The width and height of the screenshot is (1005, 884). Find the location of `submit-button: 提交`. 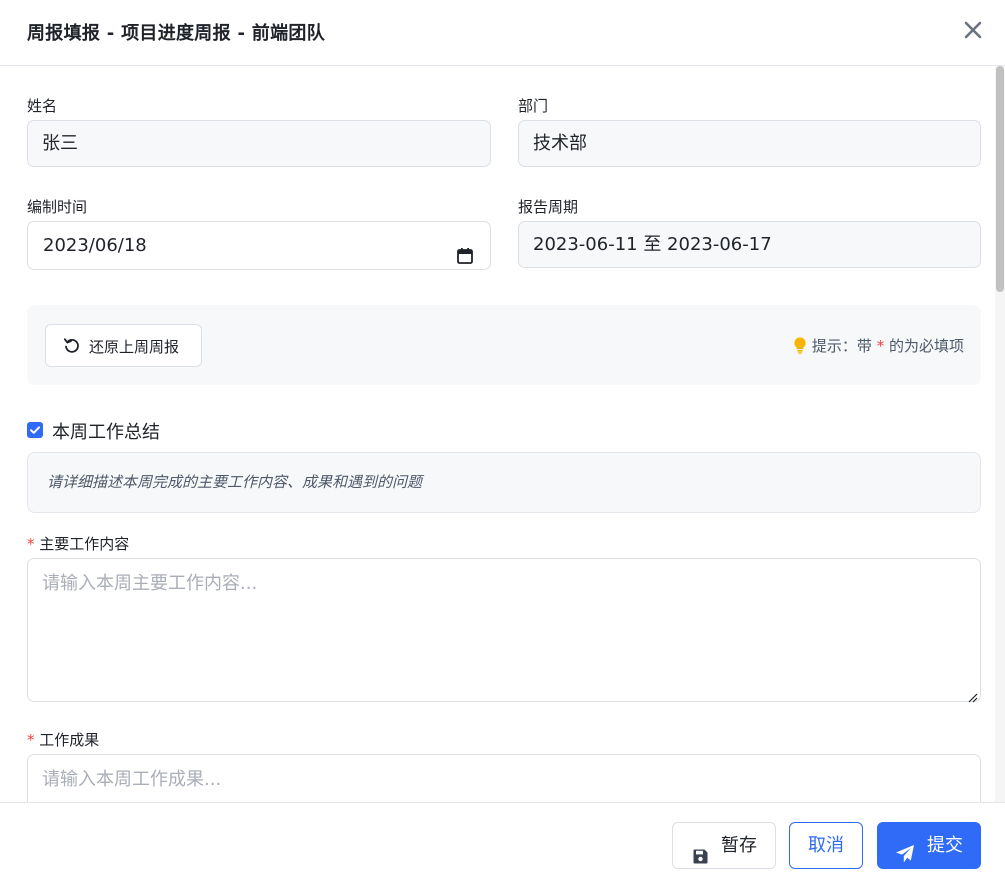

submit-button: 提交 is located at coordinates (929, 845).